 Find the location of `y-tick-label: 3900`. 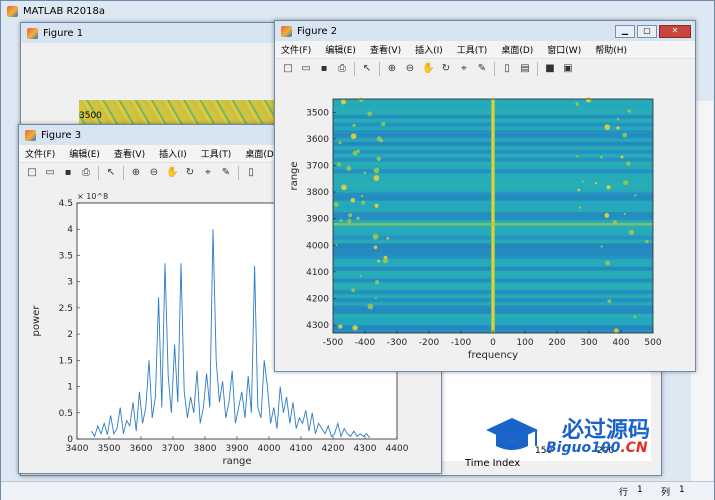

y-tick-label: 3900 is located at coordinates (317, 220).